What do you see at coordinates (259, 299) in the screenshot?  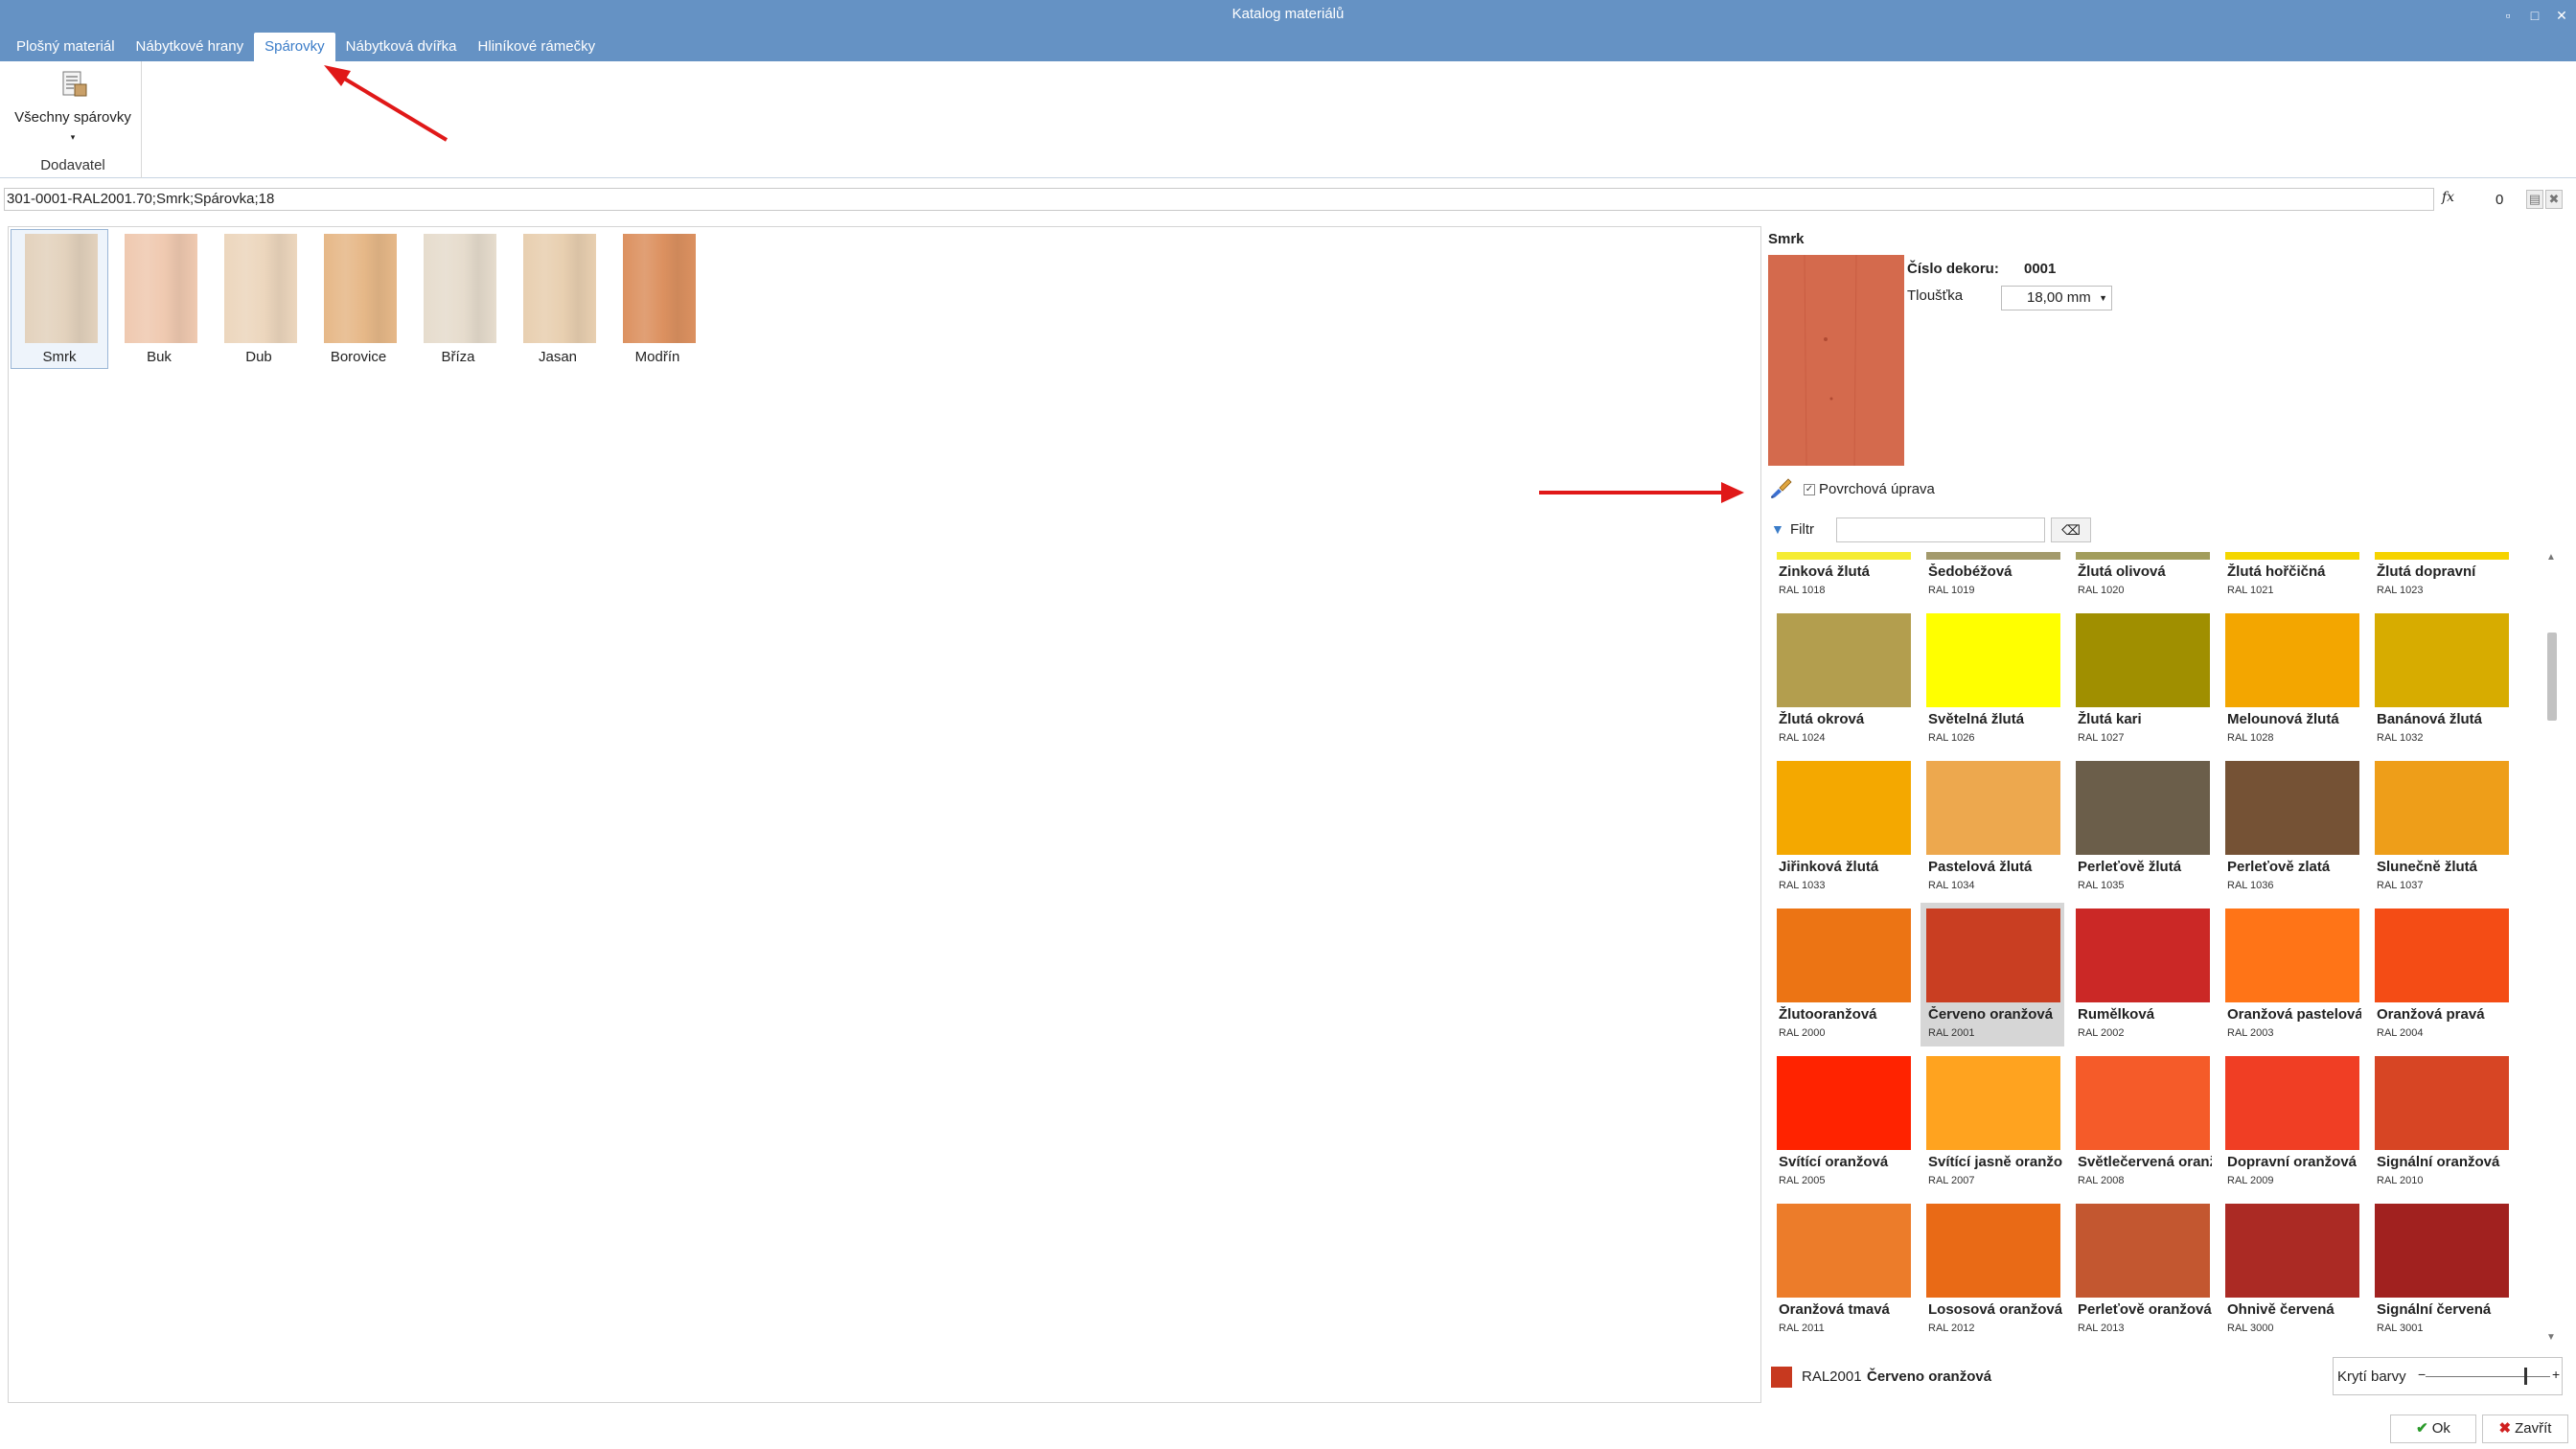 I see `material-item: Dub` at bounding box center [259, 299].